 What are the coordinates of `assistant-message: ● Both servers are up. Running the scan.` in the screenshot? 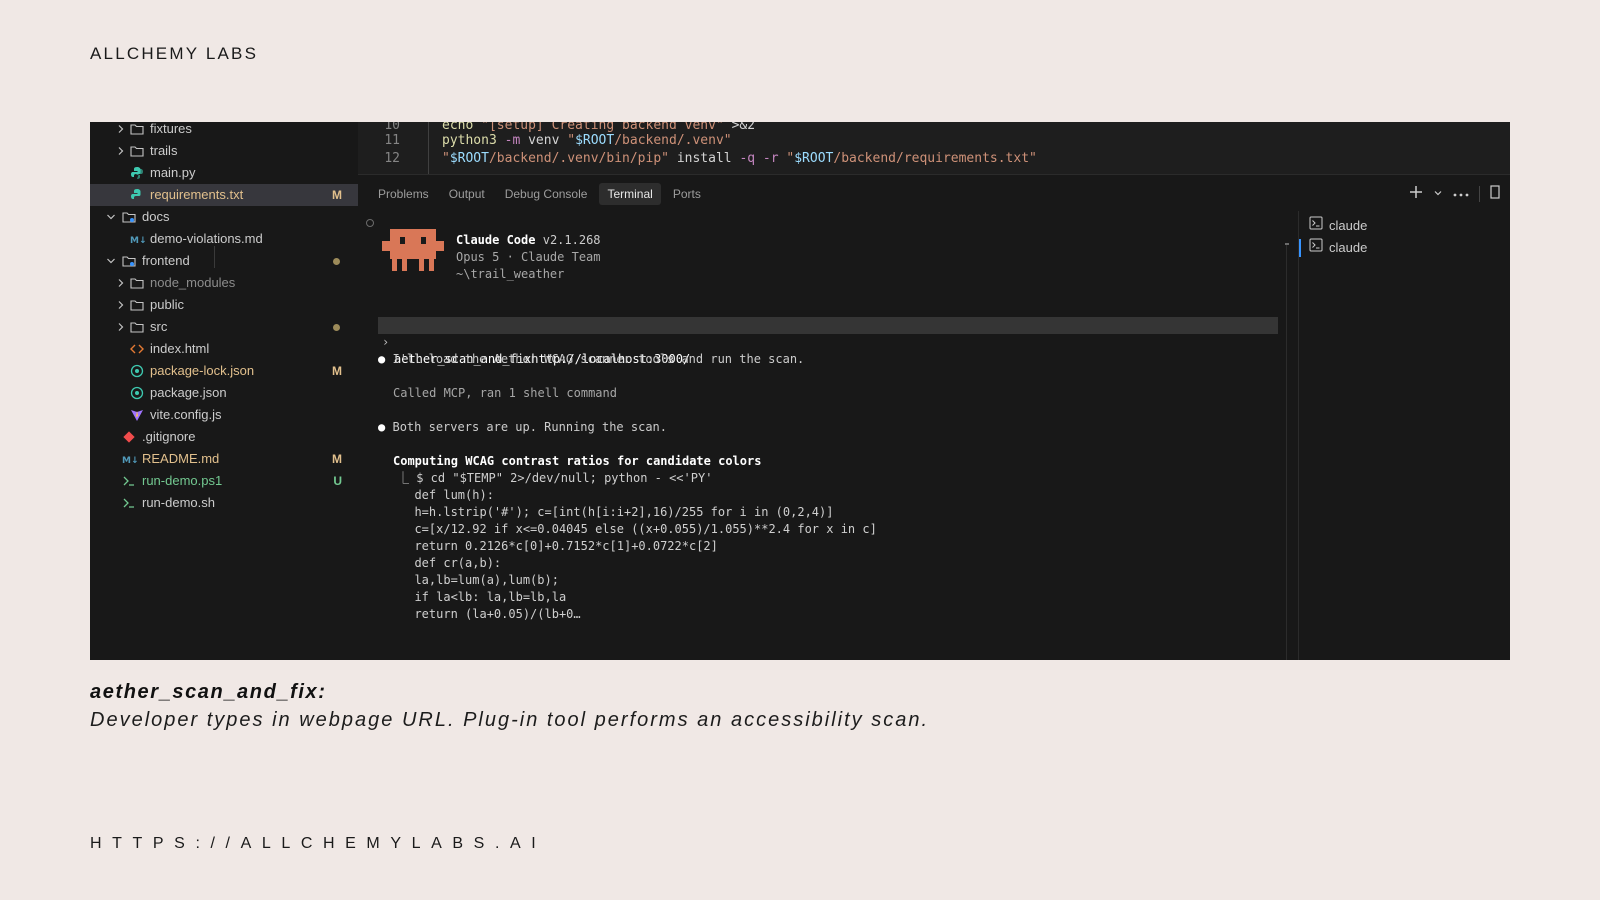 It's located at (522, 427).